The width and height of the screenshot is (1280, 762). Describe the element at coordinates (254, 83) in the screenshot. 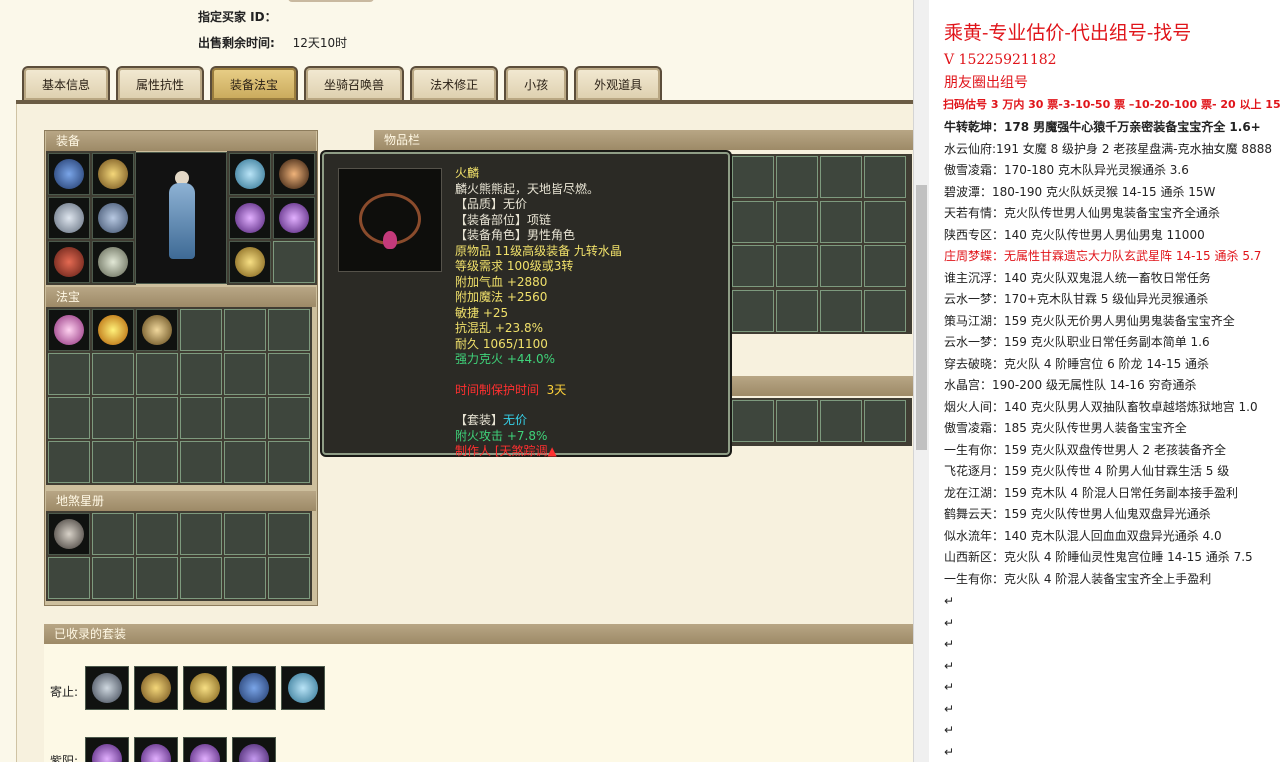

I see `tab-equipment: 装备法宝` at that location.